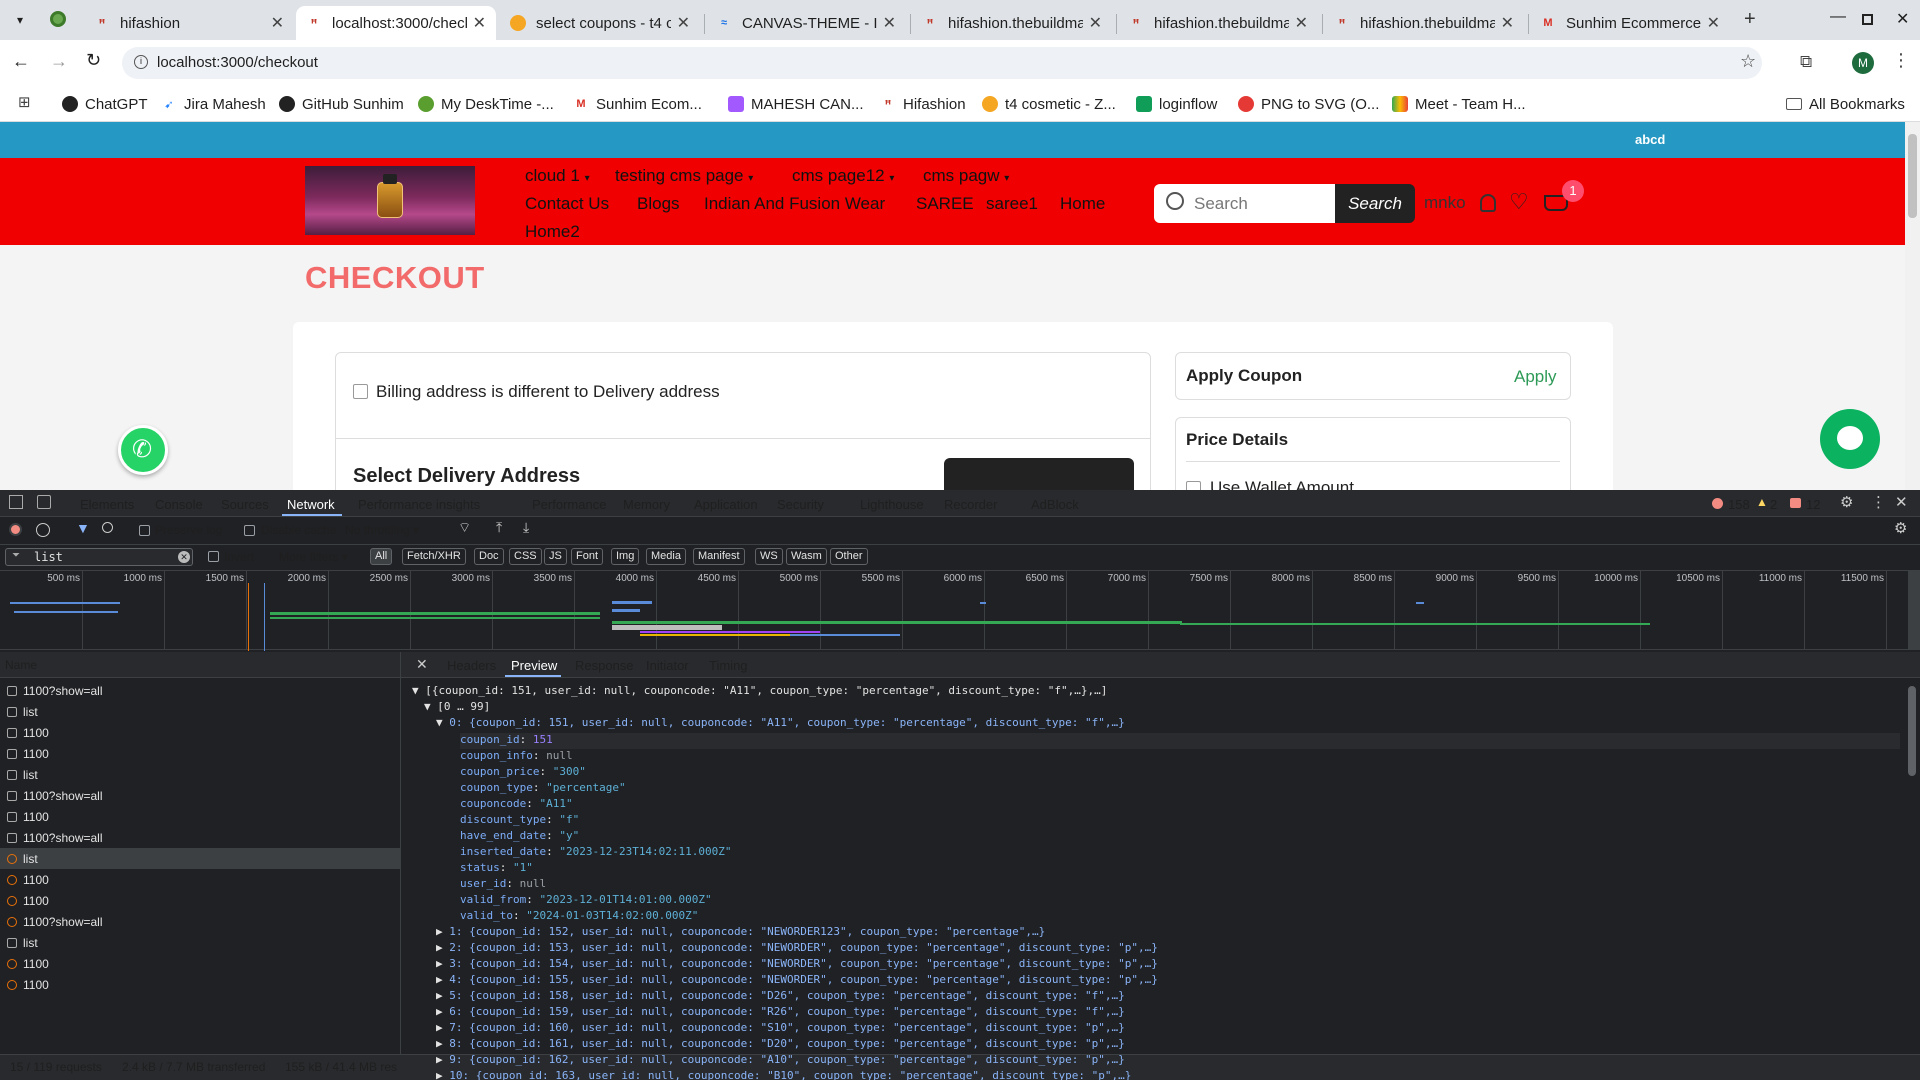 This screenshot has width=1920, height=1080. Describe the element at coordinates (1535, 377) in the screenshot. I see `apply-coupon-button: Apply` at that location.